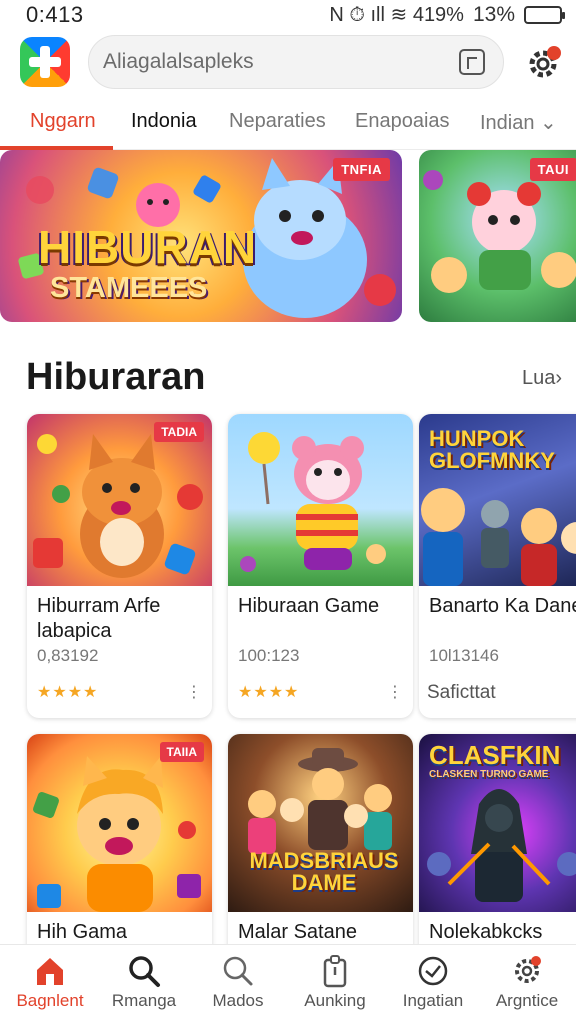 Image resolution: width=576 pixels, height=1024 pixels. Describe the element at coordinates (281, 62) in the screenshot. I see `search-input: Aliagalalsapleks` at that location.